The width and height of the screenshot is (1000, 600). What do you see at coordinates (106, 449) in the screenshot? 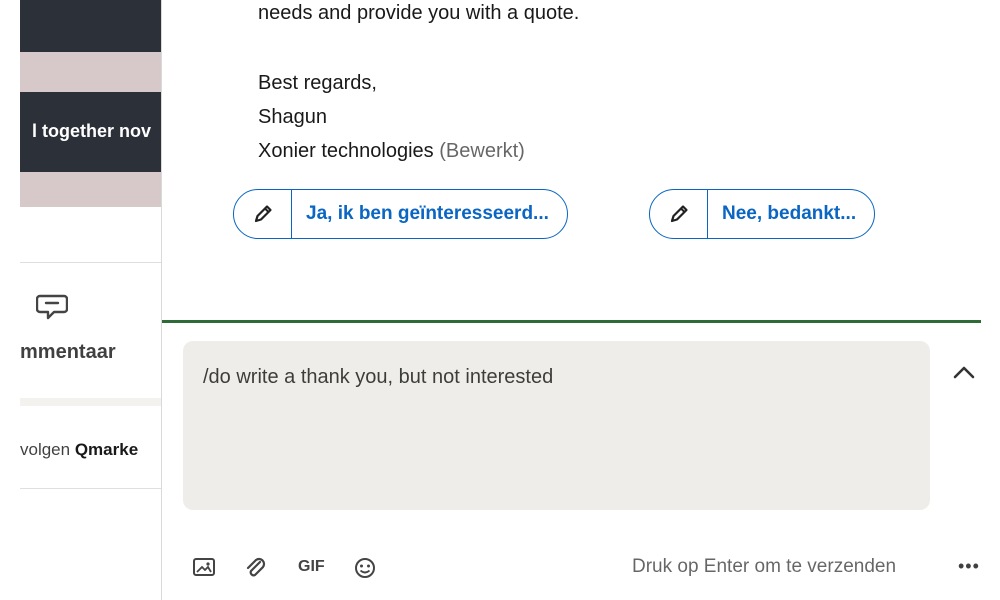
I see `follow-company-name: Qmarke` at bounding box center [106, 449].